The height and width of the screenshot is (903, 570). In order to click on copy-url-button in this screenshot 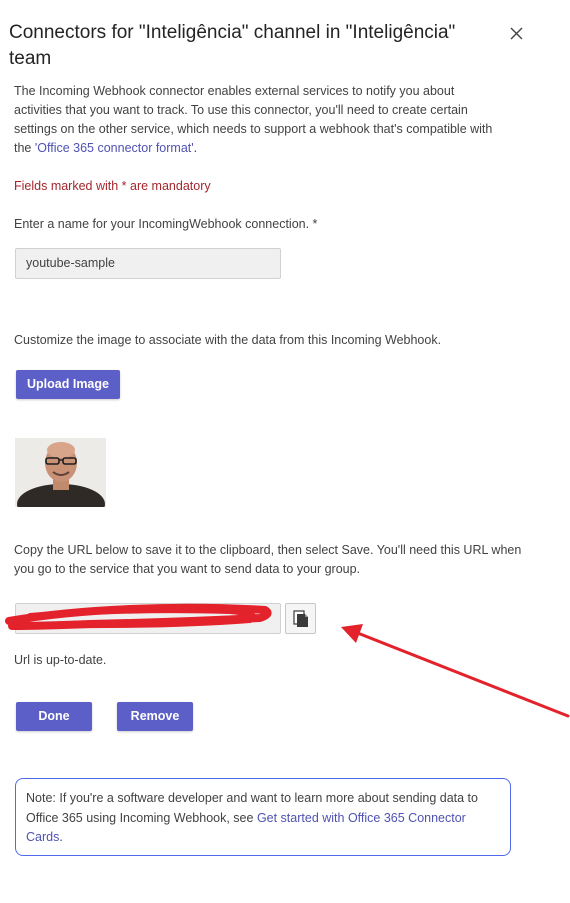, I will do `click(300, 618)`.